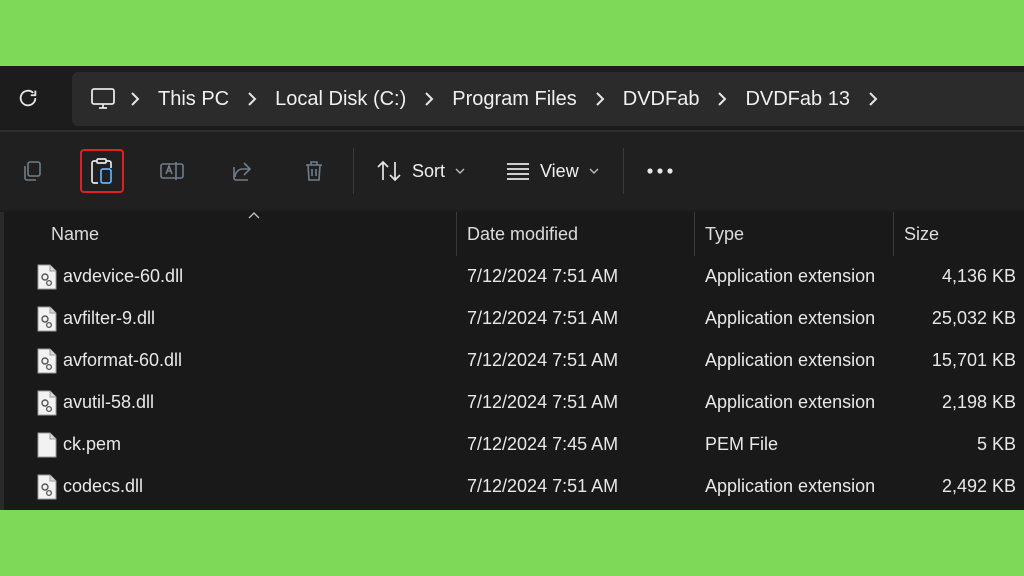  I want to click on breadcrumb-item-program-files: Program Files, so click(514, 99).